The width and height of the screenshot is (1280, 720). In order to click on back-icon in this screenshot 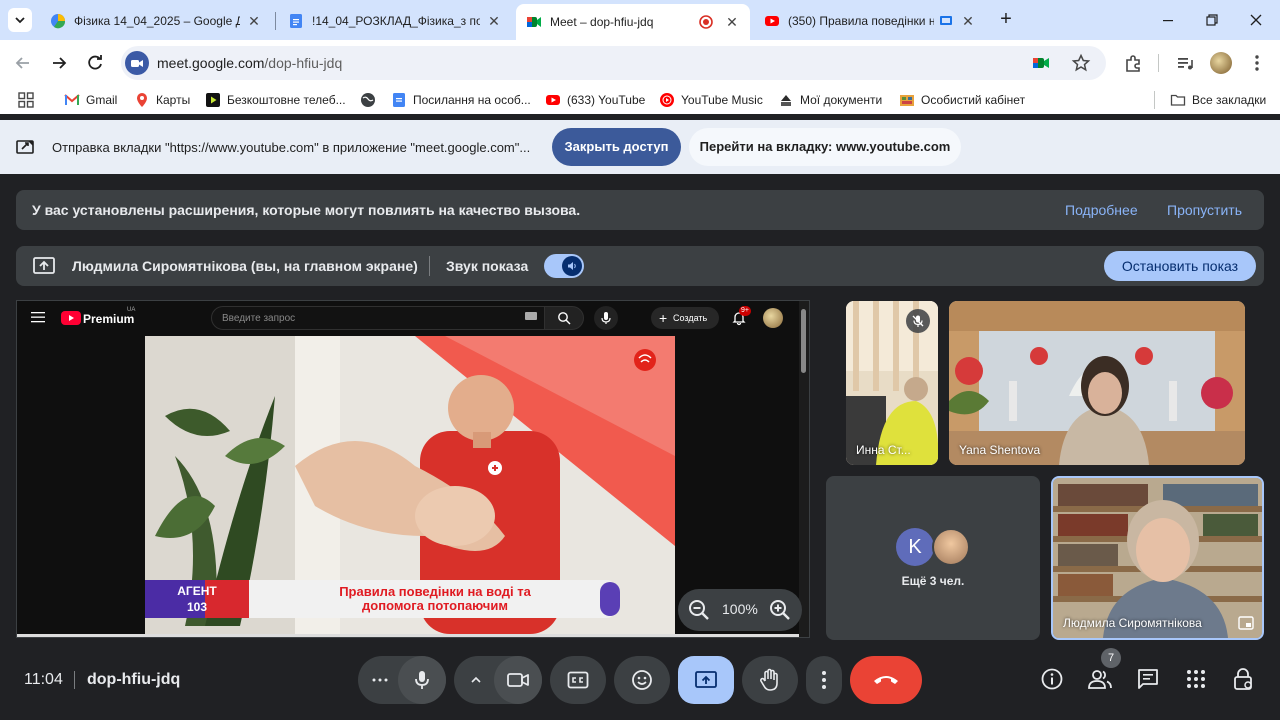, I will do `click(23, 63)`.